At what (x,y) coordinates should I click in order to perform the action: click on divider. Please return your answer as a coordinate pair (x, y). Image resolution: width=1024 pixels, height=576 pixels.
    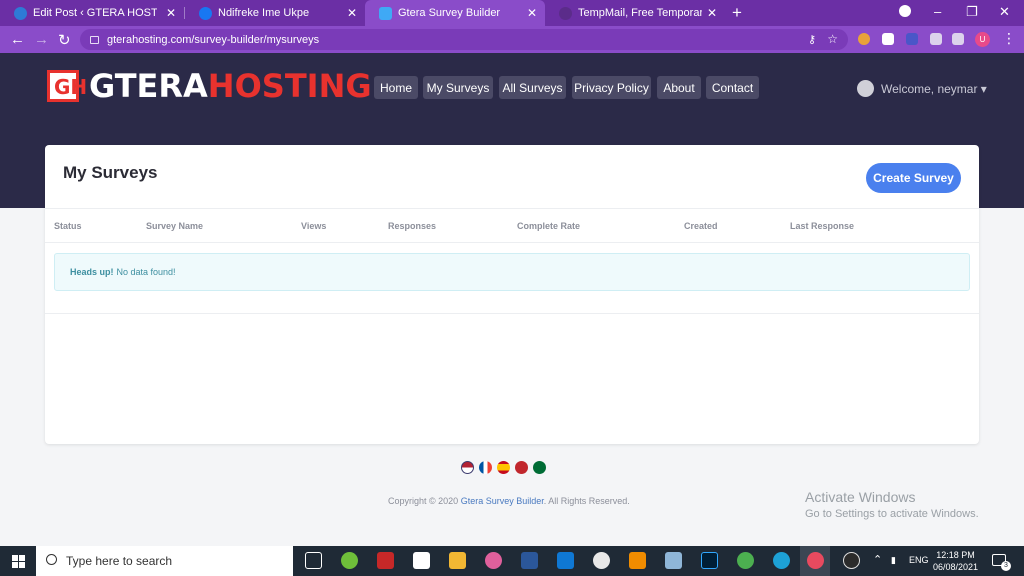
    Looking at the image, I should click on (512, 313).